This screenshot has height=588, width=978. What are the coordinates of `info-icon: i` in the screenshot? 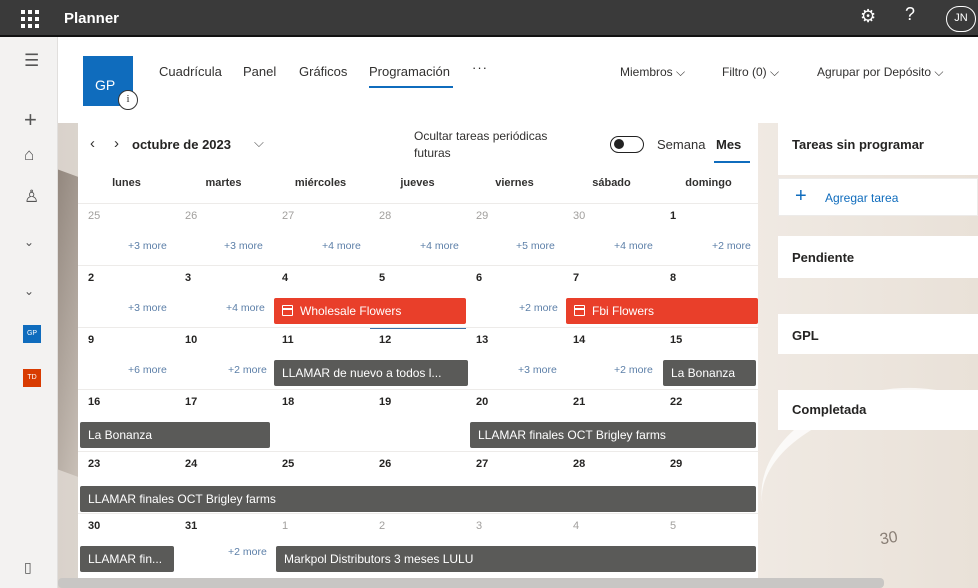 It's located at (128, 100).